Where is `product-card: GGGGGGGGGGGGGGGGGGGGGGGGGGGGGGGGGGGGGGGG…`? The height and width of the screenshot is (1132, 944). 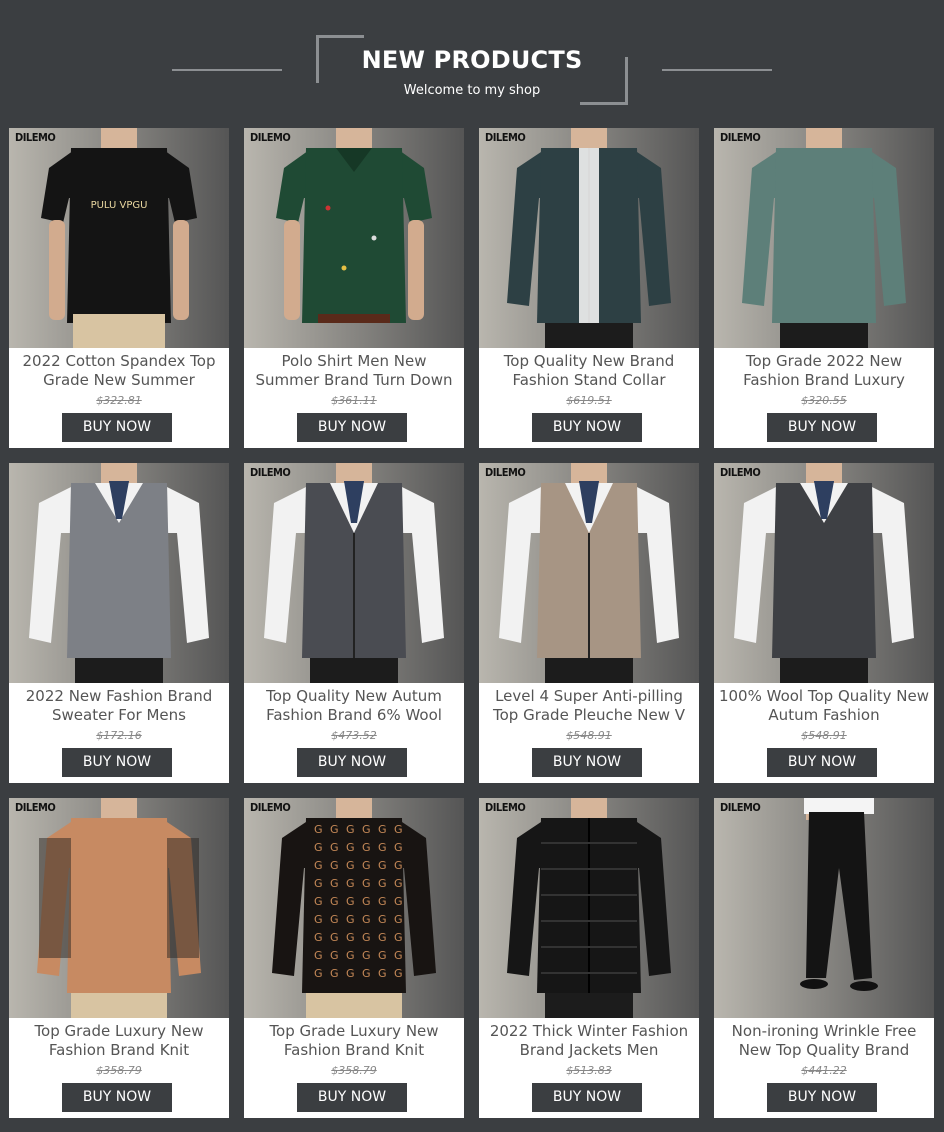
product-card: GGGGGGGGGGGGGGGGGGGGGGGGGGGGGGGGGGGGGGGG… is located at coordinates (354, 958).